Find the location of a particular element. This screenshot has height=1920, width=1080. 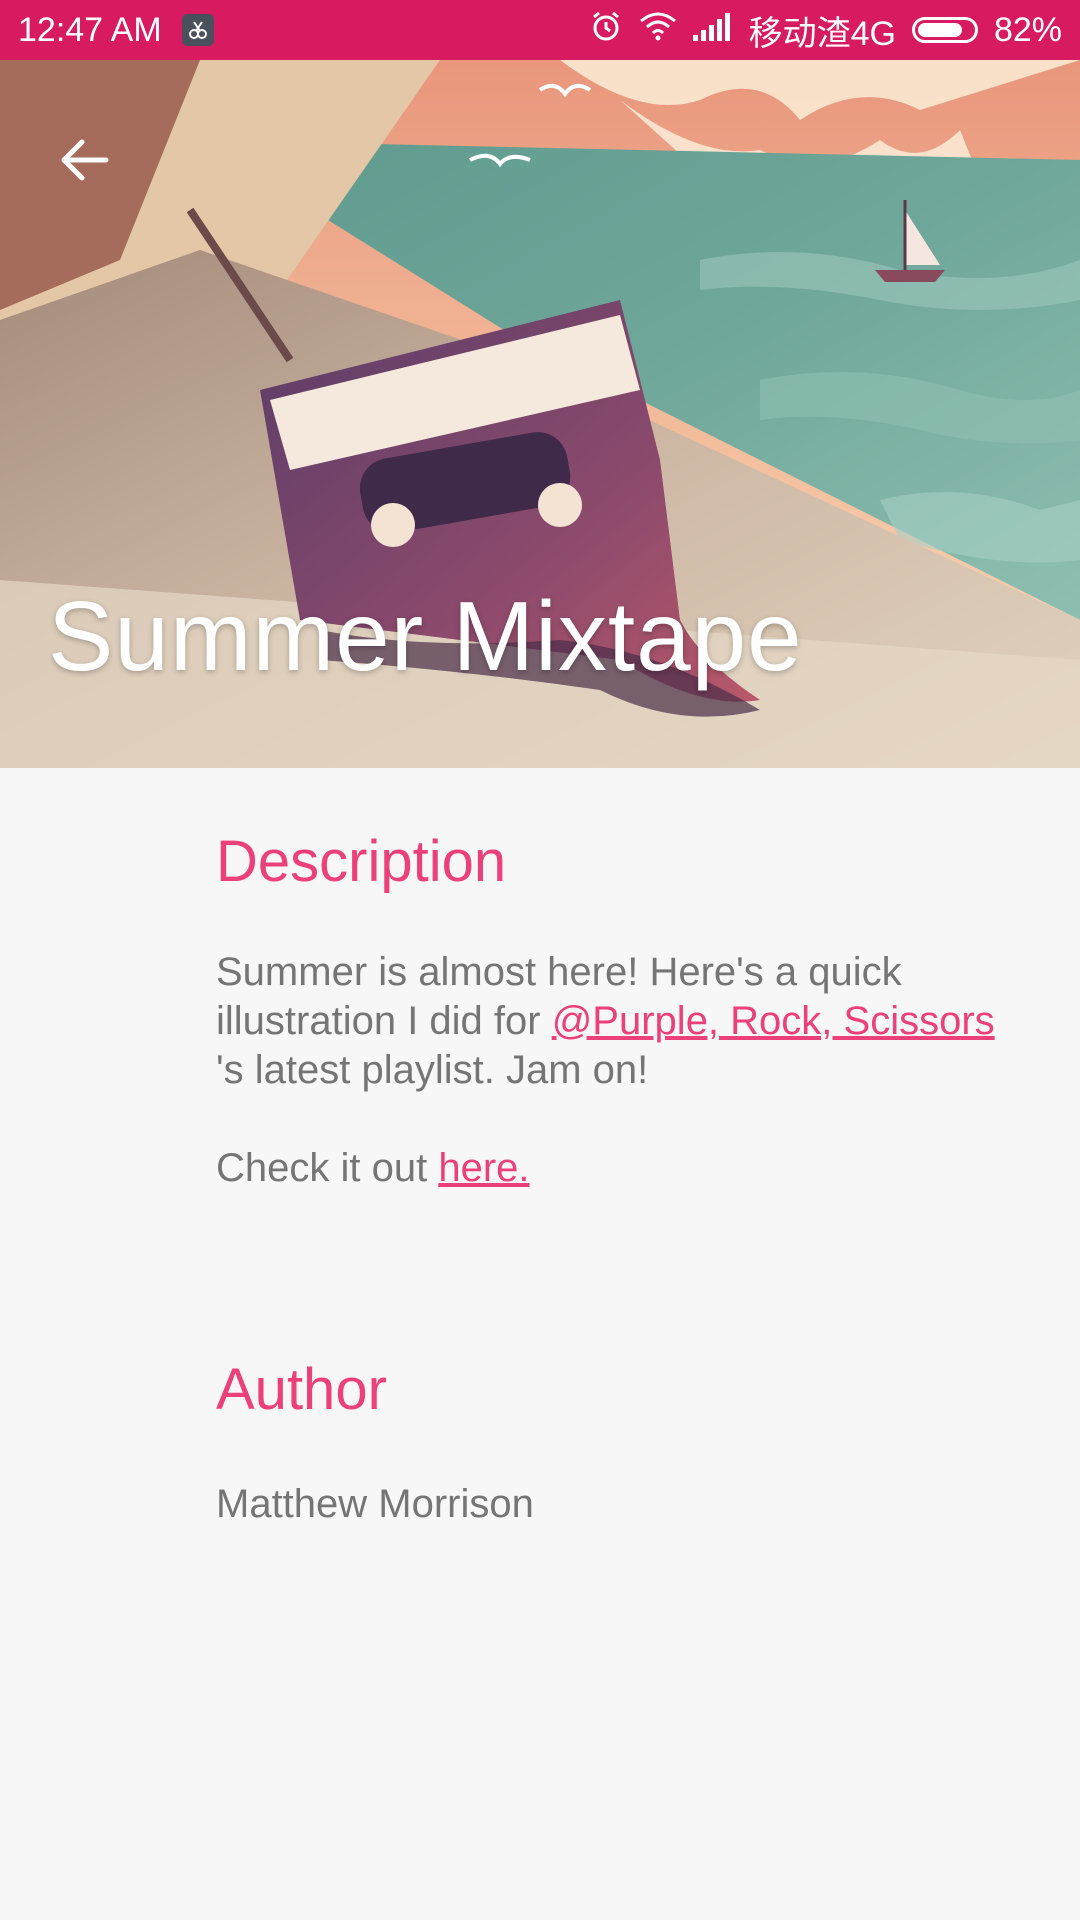

status-right: 移动渣4G 82% is located at coordinates (825, 30).